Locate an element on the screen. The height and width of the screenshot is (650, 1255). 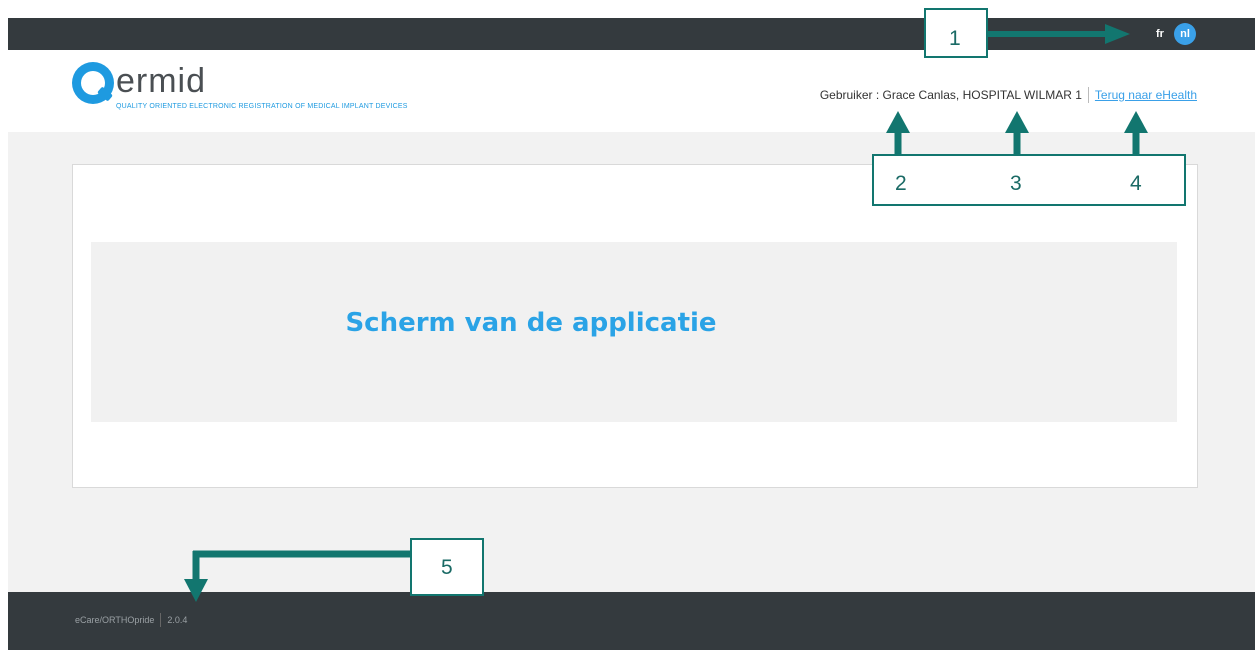
callout-5-number: 5 is located at coordinates (447, 567).